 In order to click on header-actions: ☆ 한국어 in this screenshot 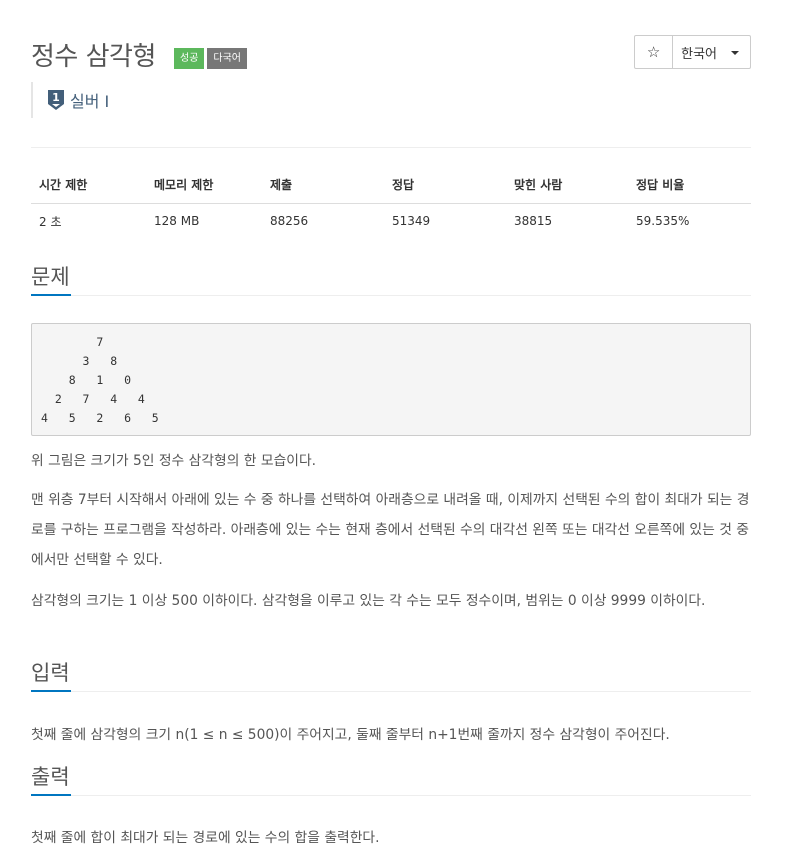, I will do `click(692, 52)`.